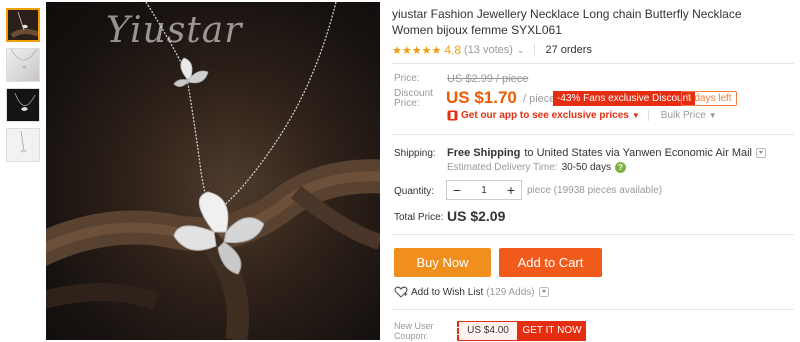  What do you see at coordinates (25, 101) in the screenshot?
I see `thumbnail-3-image` at bounding box center [25, 101].